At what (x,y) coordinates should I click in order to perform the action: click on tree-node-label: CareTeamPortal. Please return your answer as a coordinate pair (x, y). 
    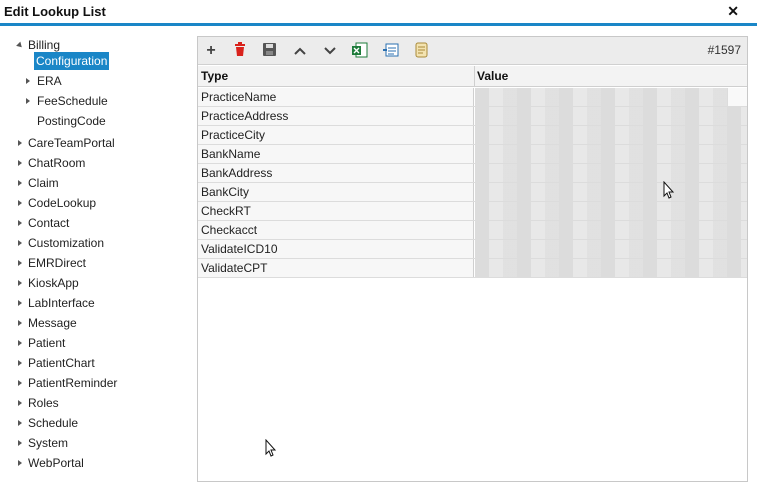
    Looking at the image, I should click on (71, 143).